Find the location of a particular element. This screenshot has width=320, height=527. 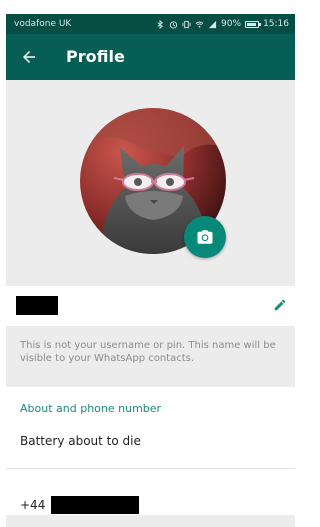

change-photo-button is located at coordinates (205, 237).